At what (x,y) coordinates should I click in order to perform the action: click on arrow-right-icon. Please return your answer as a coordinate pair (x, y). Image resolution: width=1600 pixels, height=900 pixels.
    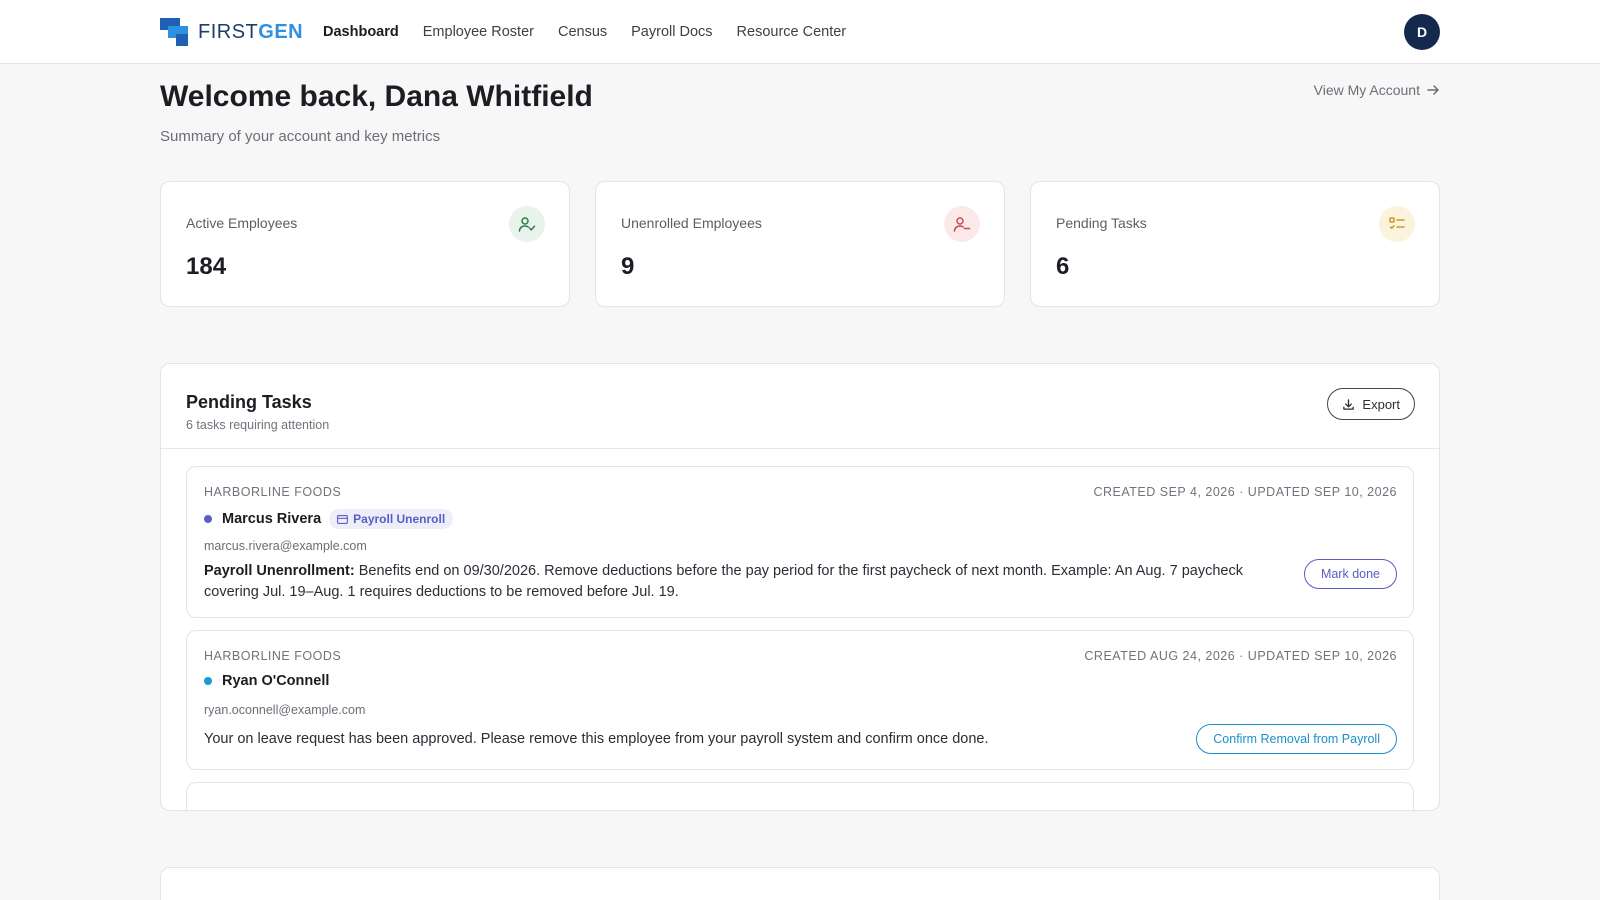
    Looking at the image, I should click on (1433, 90).